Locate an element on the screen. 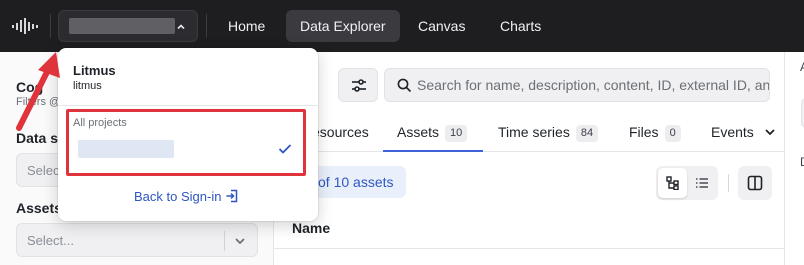  tab-time-series: Time series 84 is located at coordinates (548, 133).